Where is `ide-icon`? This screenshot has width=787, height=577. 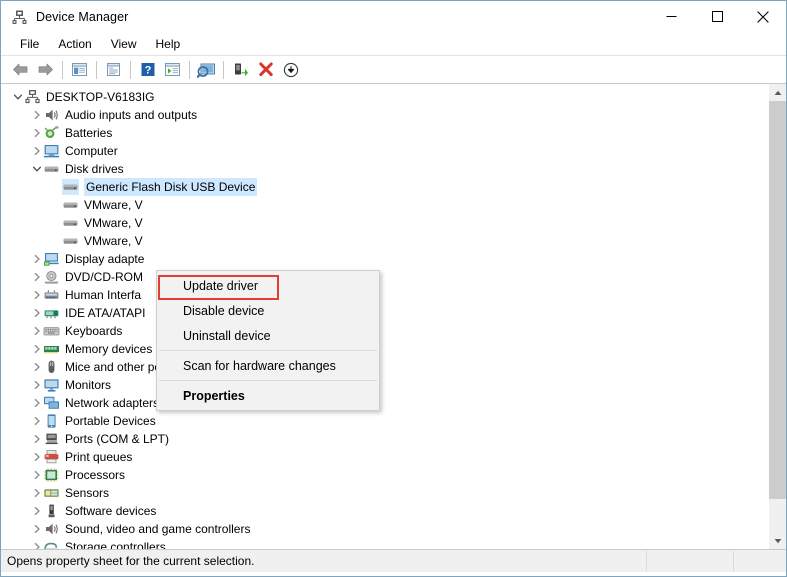
ide-icon is located at coordinates (51, 313).